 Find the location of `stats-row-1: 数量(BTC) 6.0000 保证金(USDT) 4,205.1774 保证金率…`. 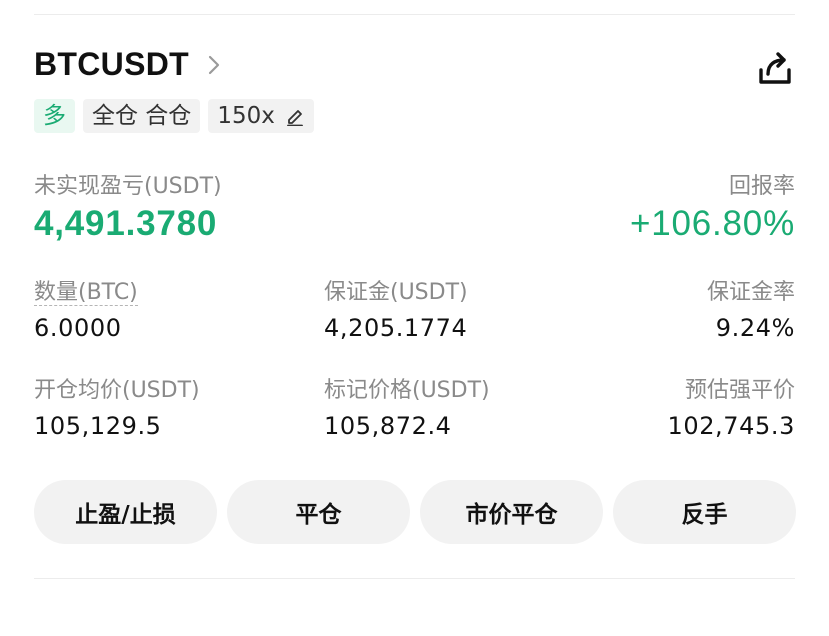

stats-row-1: 数量(BTC) 6.0000 保证金(USDT) 4,205.1774 保证金率… is located at coordinates (414, 309).